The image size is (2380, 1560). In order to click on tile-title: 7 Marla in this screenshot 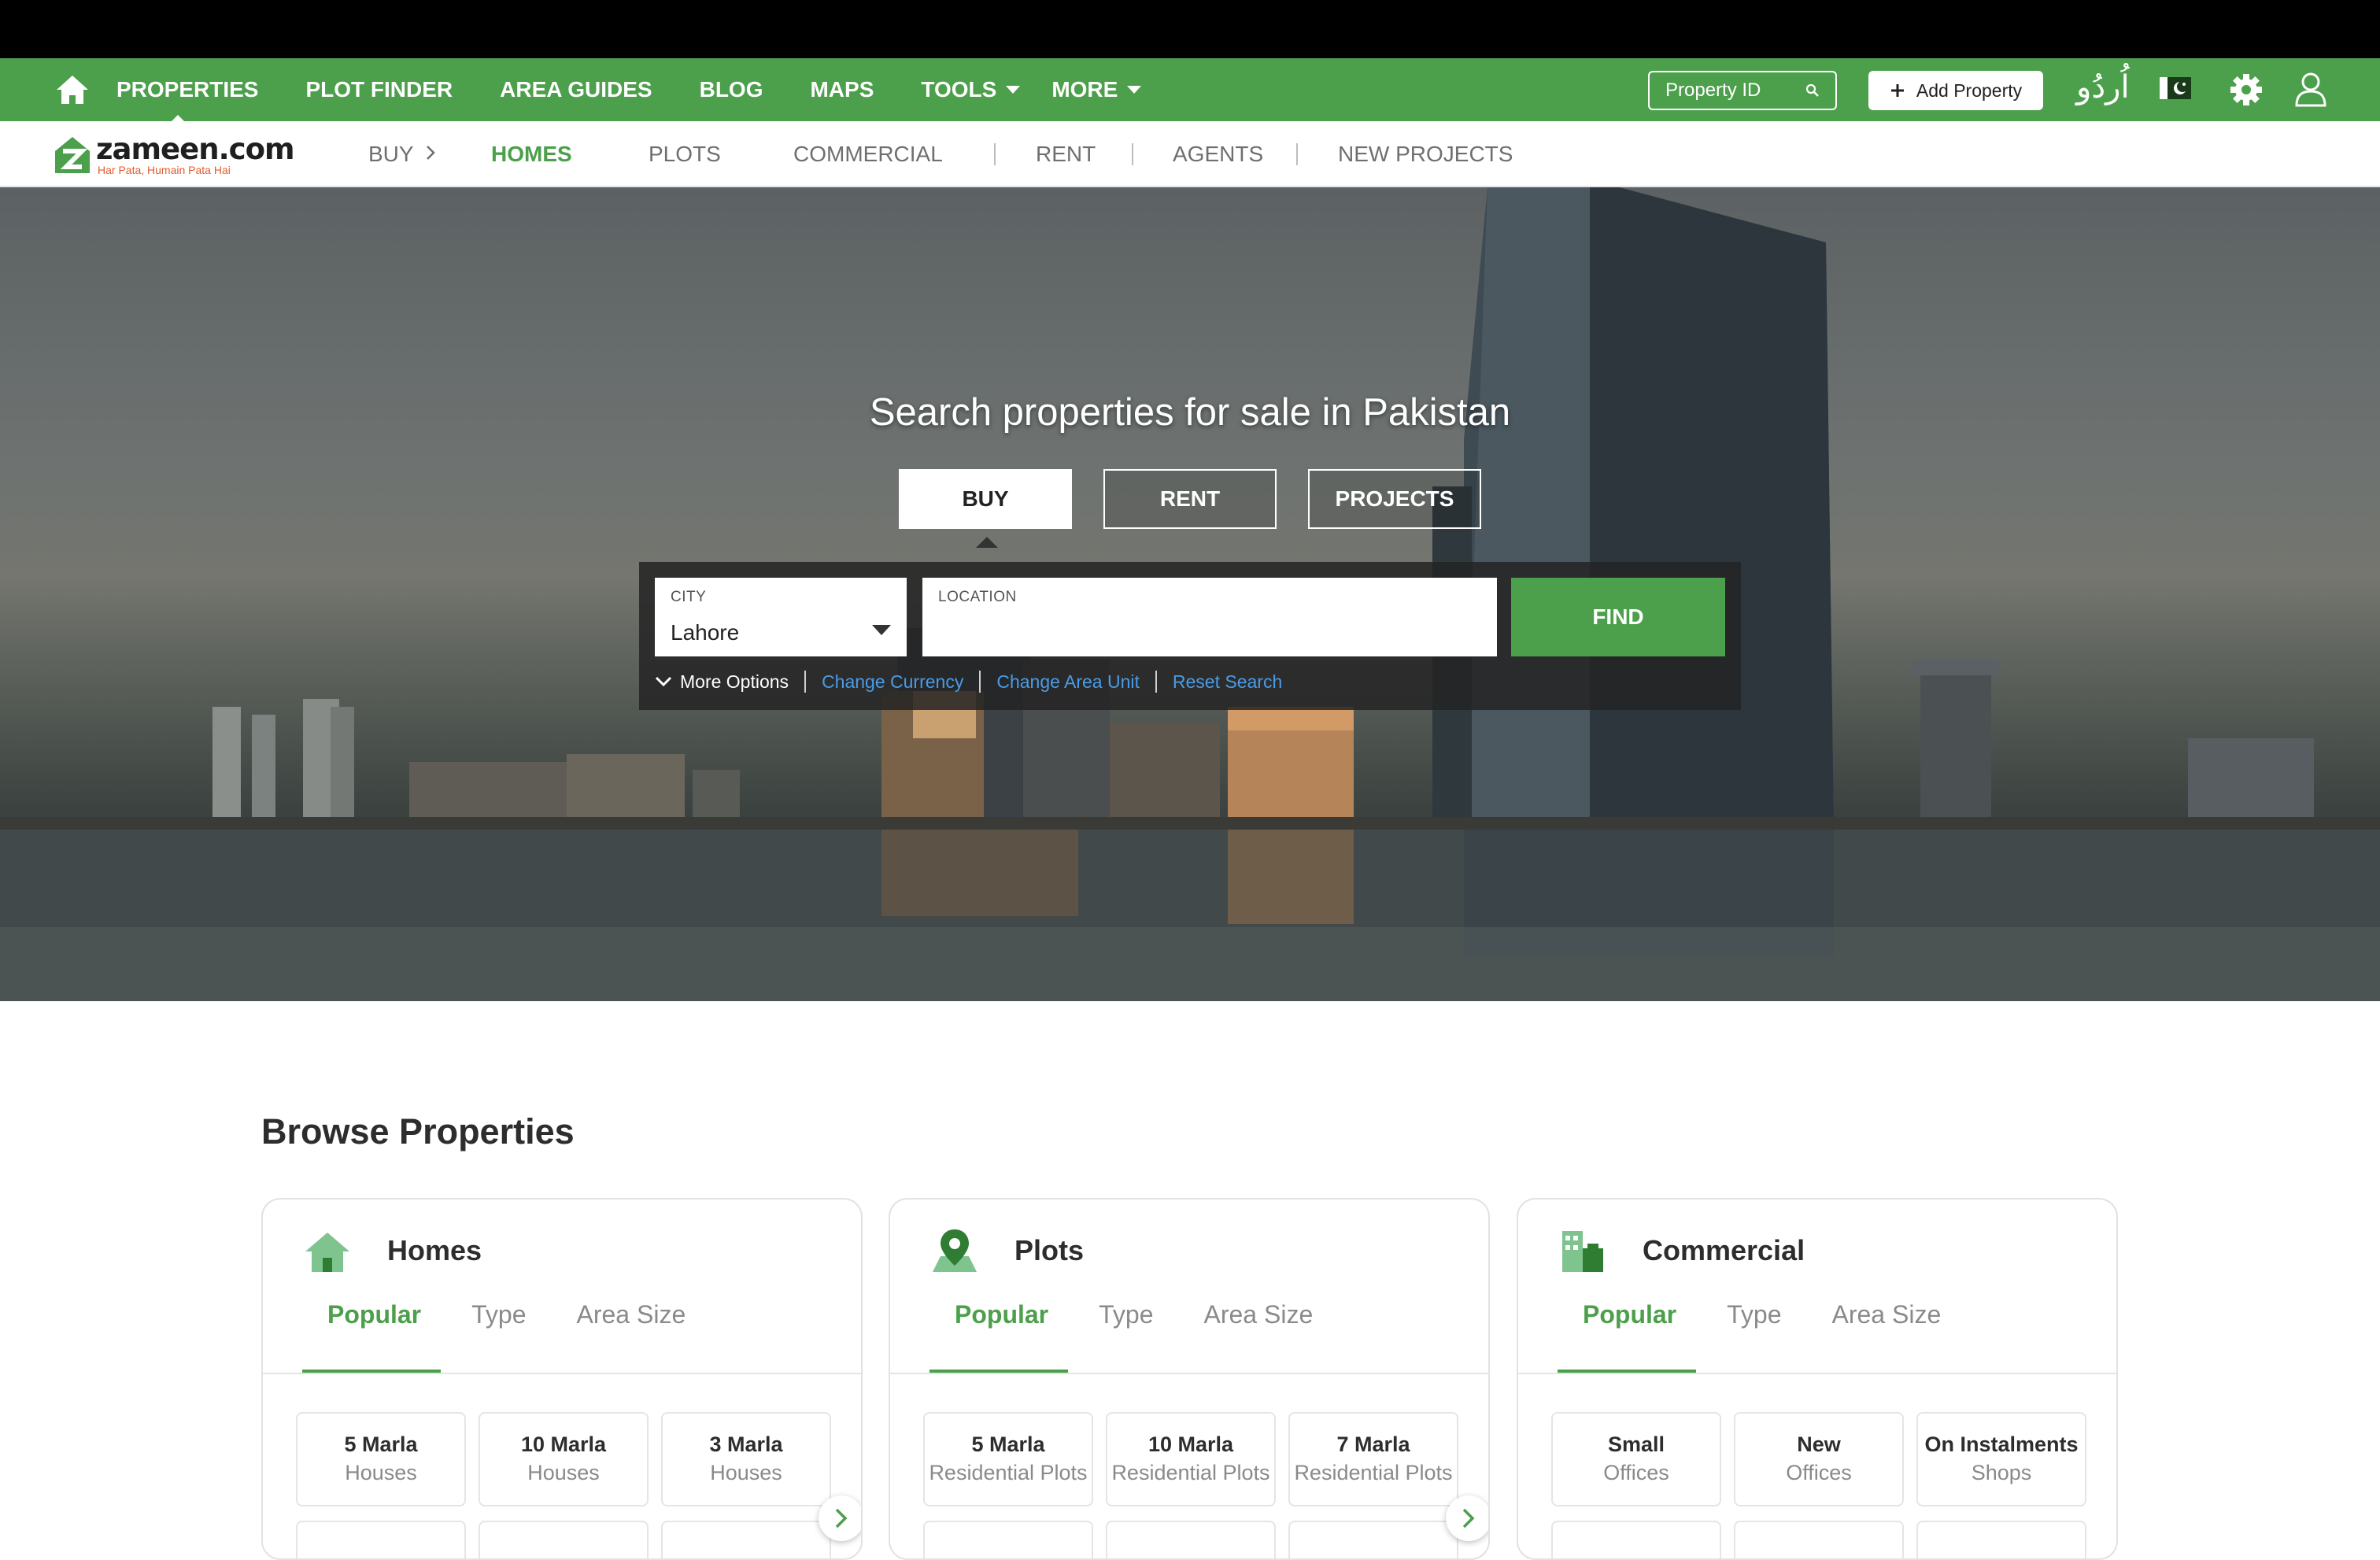, I will do `click(1373, 1444)`.